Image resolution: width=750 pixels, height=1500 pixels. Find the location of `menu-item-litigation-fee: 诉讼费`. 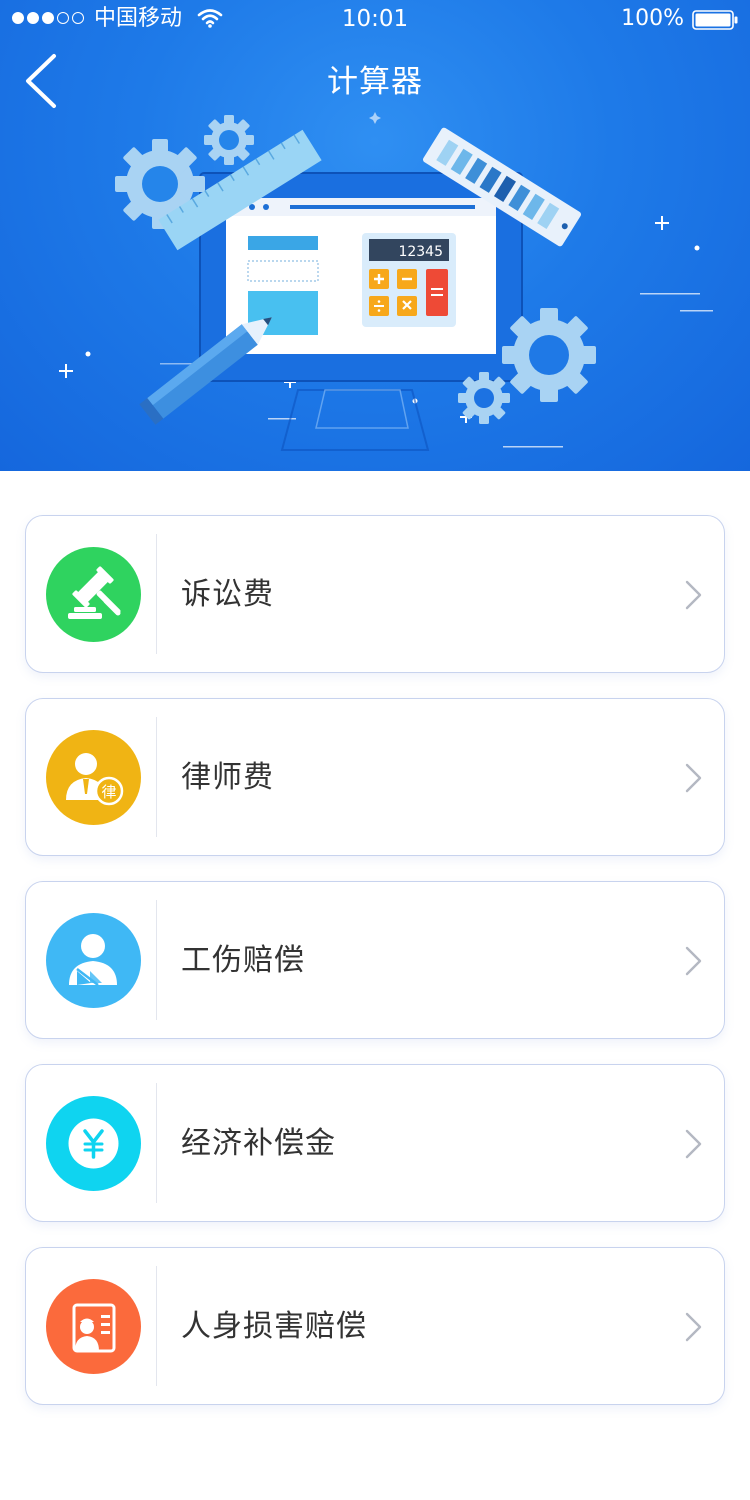

menu-item-litigation-fee: 诉讼费 is located at coordinates (375, 594).